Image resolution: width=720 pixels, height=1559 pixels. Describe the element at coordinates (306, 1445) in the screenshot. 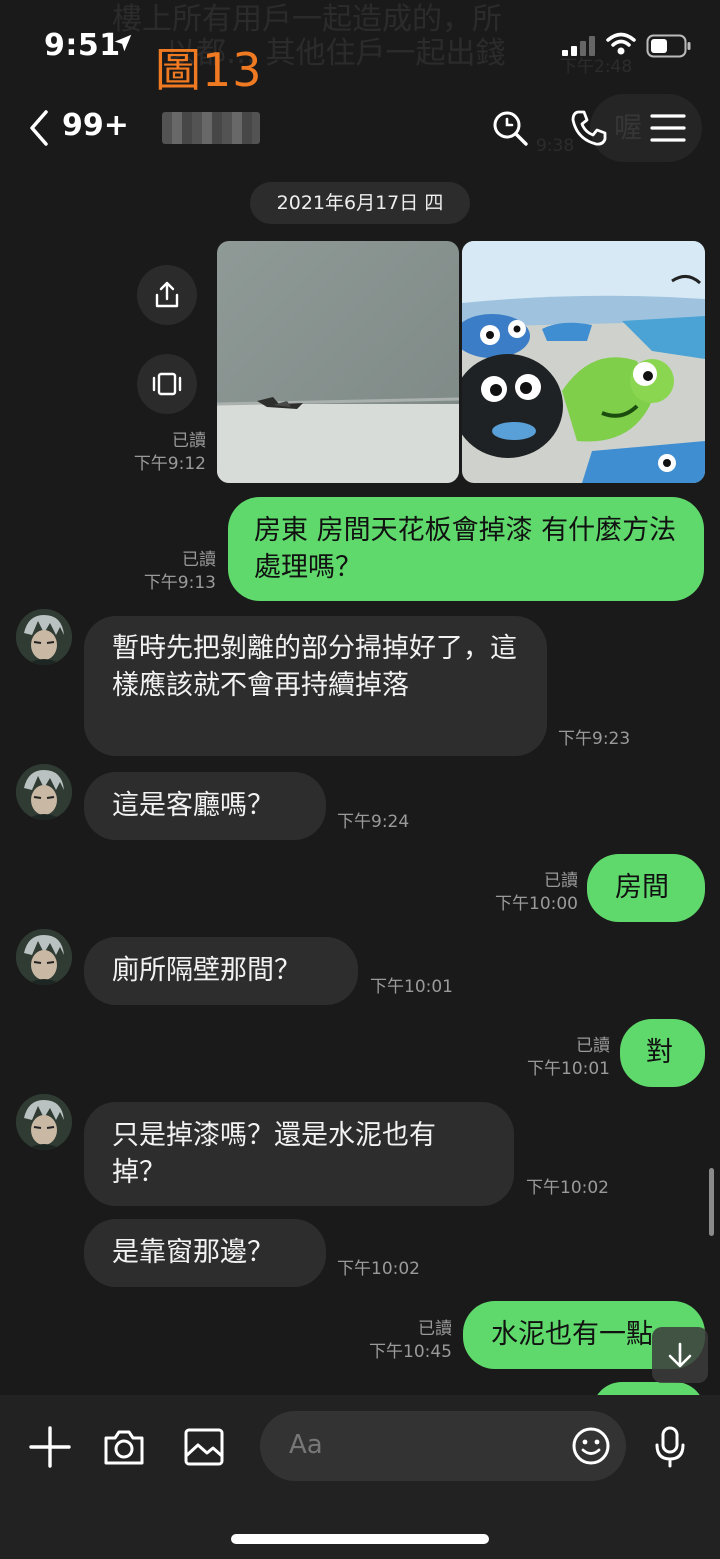

I see `message-input-placeholder: Aa` at that location.